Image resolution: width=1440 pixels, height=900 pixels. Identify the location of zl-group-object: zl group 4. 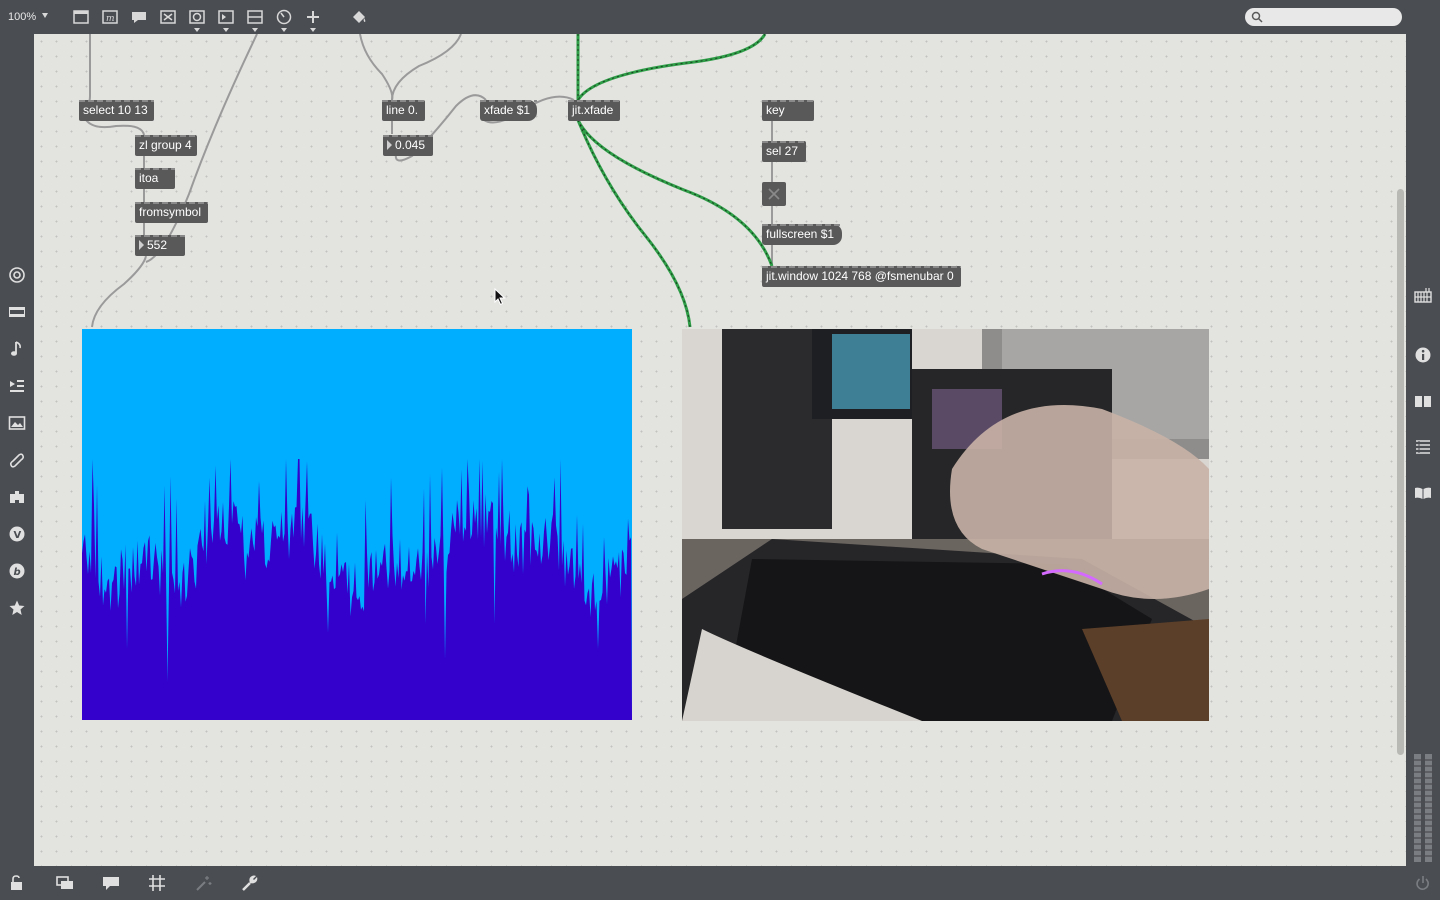
(166, 145).